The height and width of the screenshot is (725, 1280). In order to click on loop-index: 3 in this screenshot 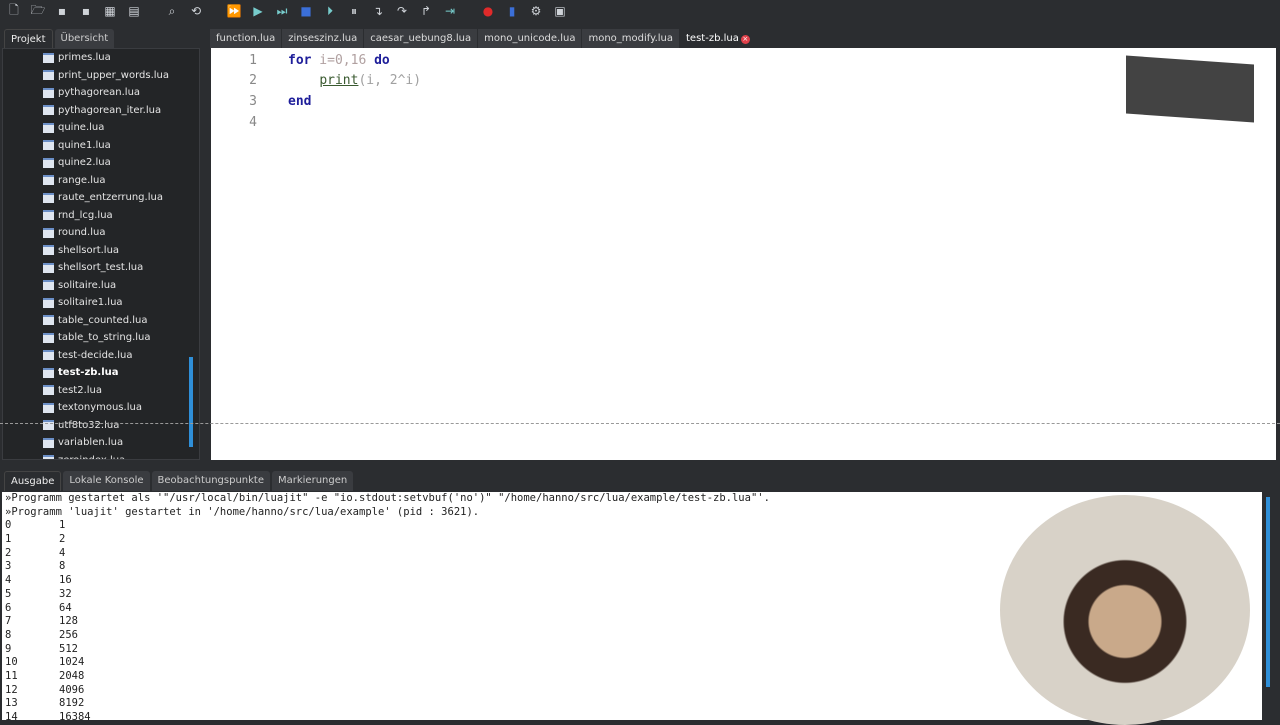, I will do `click(8, 566)`.